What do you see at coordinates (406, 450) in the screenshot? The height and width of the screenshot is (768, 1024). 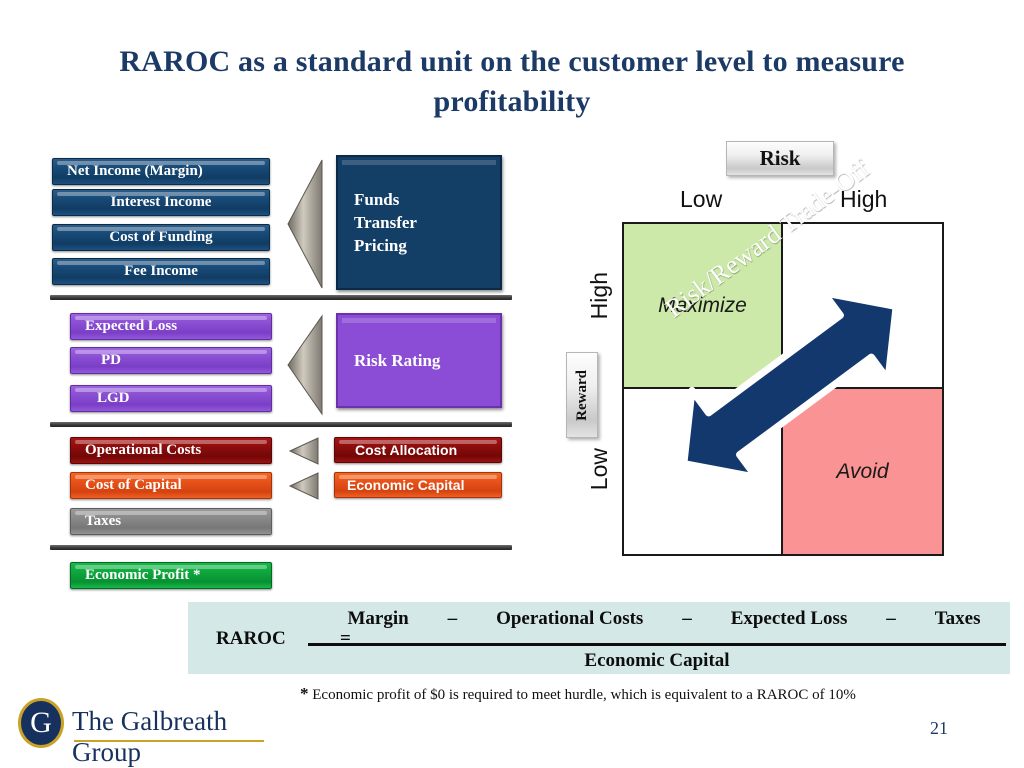 I see `box-label: Cost Allocation` at bounding box center [406, 450].